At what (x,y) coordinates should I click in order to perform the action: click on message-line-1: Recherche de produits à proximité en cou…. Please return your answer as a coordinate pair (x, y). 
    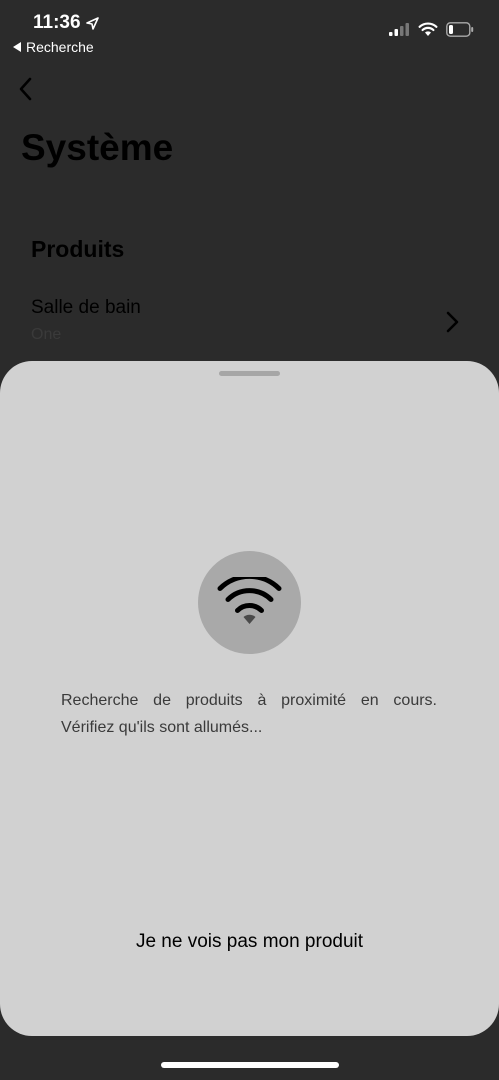
    Looking at the image, I should click on (249, 700).